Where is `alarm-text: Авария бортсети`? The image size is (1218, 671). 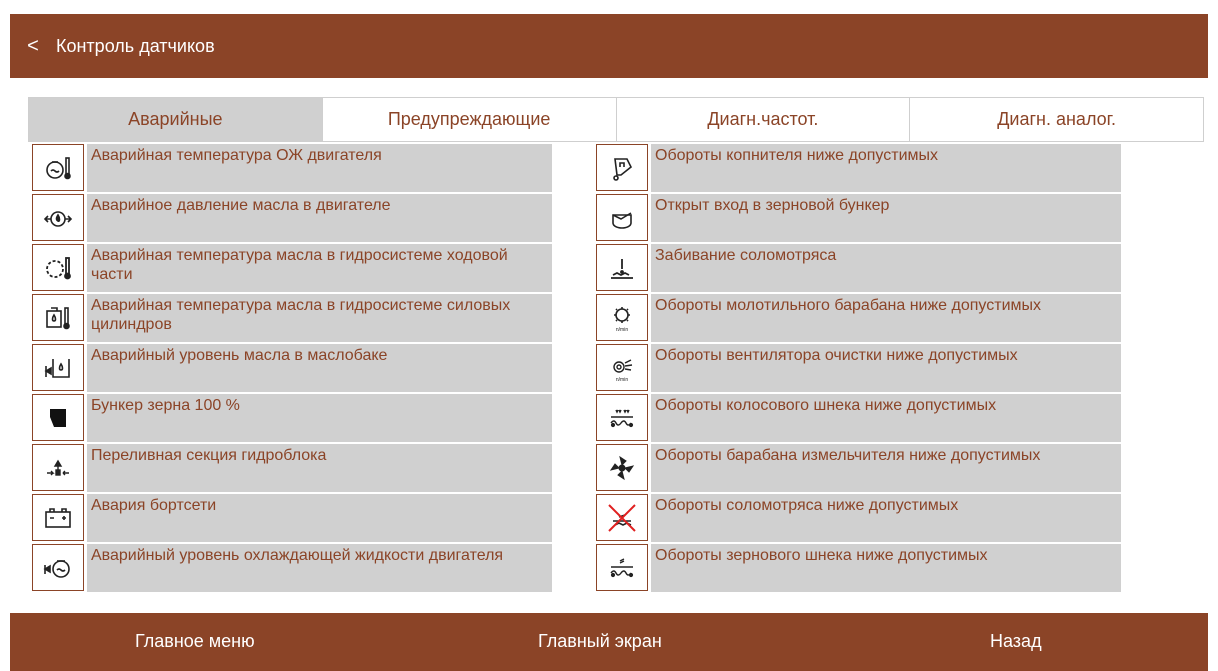 alarm-text: Авария бортсети is located at coordinates (319, 518).